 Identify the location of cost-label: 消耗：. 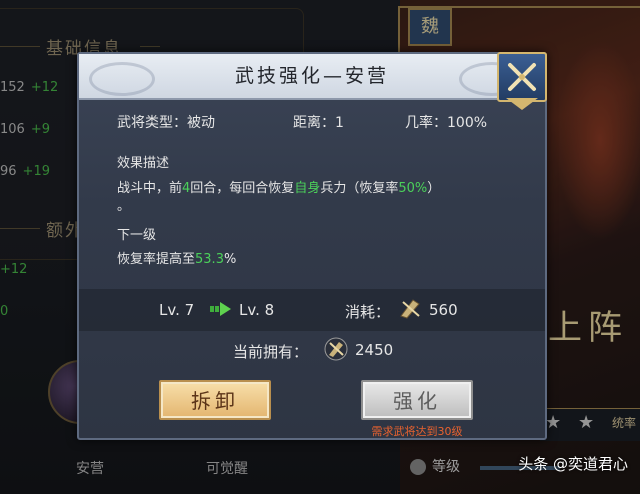
(368, 312).